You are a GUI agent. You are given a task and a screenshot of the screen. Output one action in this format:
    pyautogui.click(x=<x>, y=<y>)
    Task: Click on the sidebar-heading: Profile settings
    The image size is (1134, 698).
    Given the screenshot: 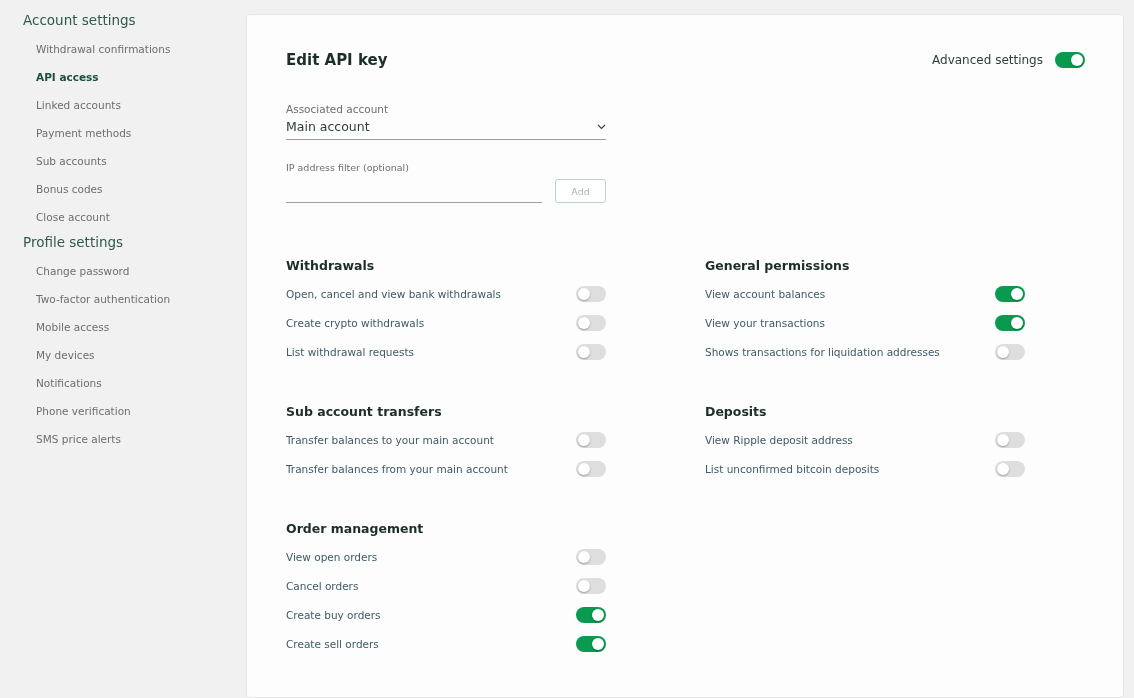 What is the action you would take?
    pyautogui.click(x=73, y=242)
    